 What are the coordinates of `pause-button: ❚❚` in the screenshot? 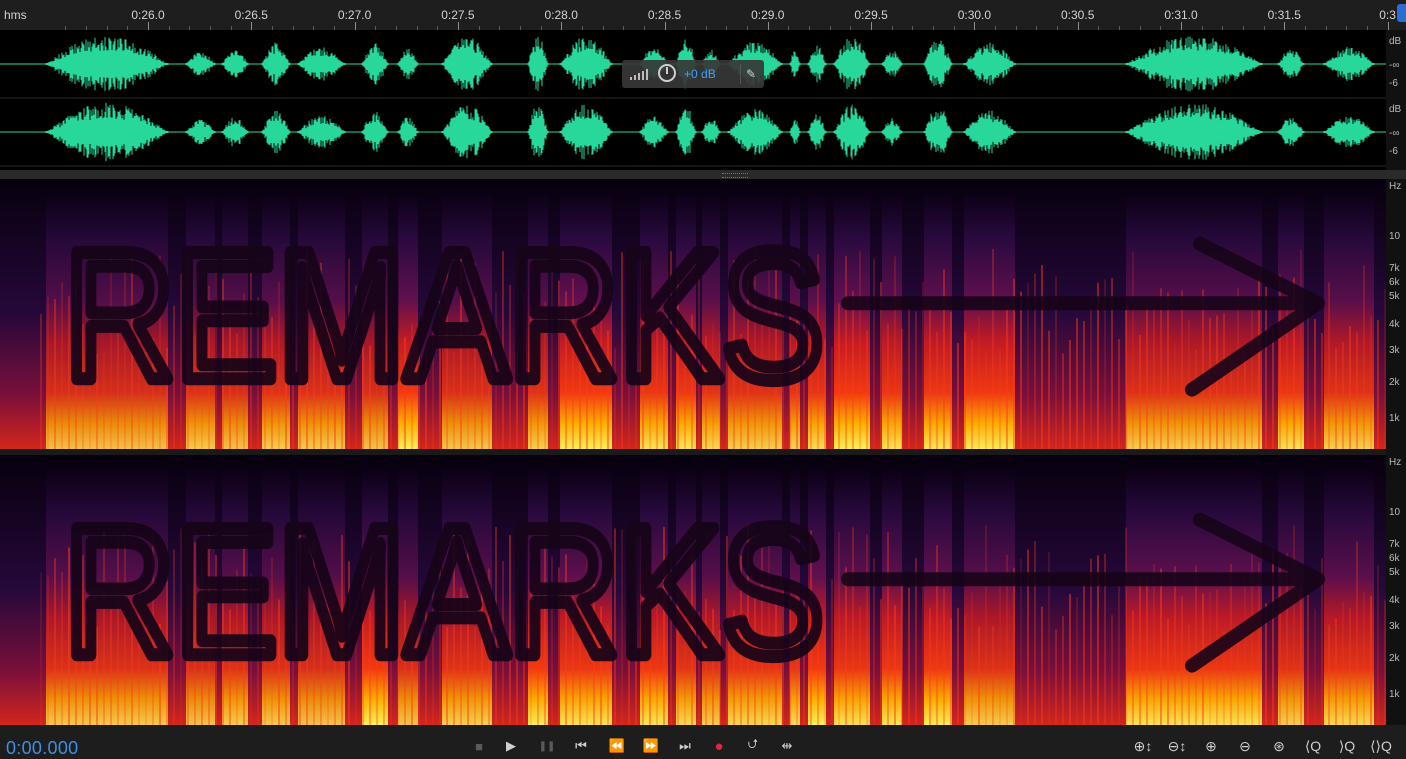 It's located at (547, 746).